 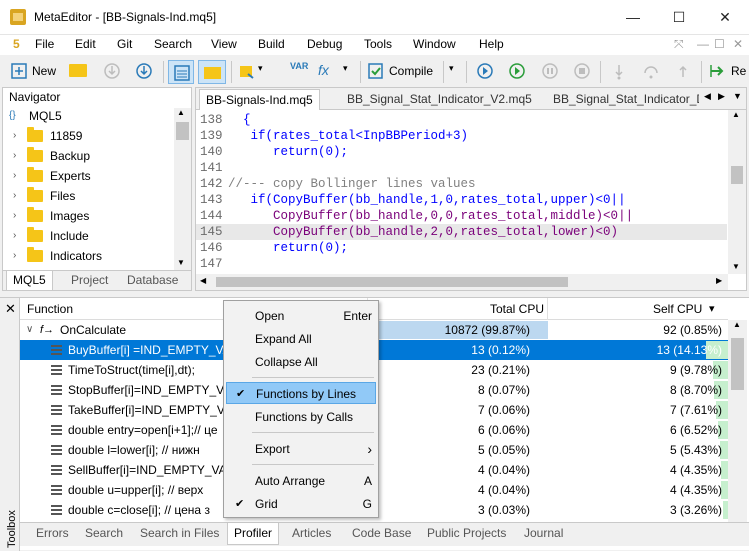 I want to click on navigator-toggle-button, so click(x=181, y=72).